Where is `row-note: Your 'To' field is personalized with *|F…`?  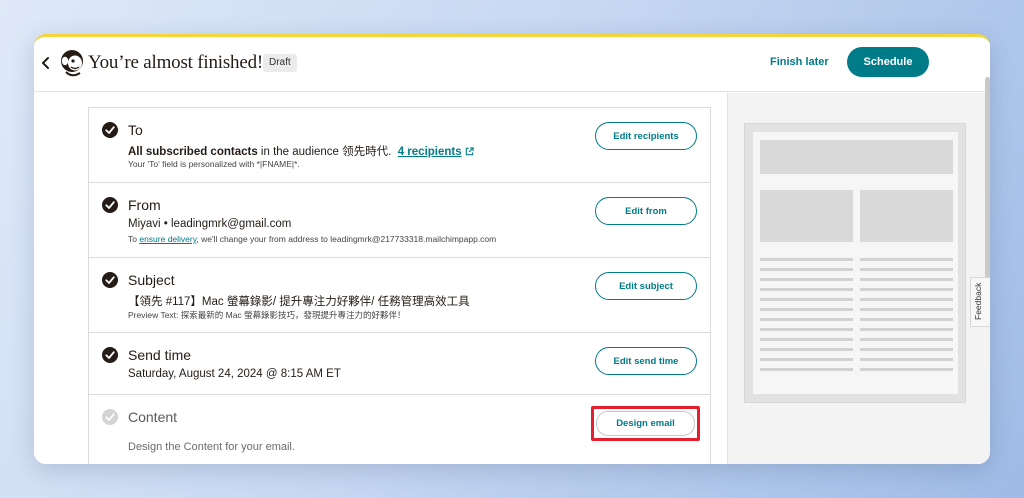
row-note: Your 'To' field is personalized with *|F… is located at coordinates (214, 164).